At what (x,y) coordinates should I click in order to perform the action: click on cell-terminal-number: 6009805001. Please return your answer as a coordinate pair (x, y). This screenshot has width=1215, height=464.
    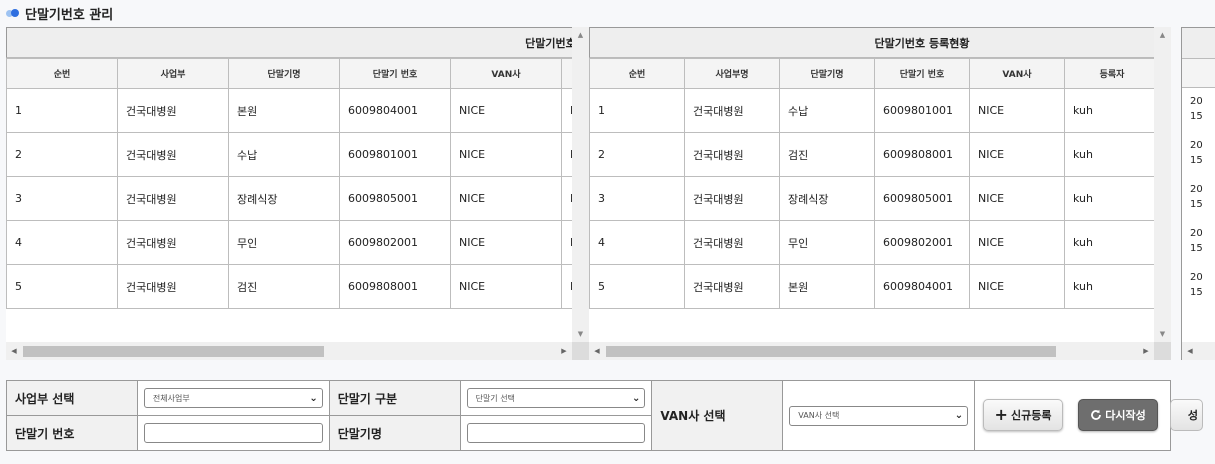
    Looking at the image, I should click on (395, 198).